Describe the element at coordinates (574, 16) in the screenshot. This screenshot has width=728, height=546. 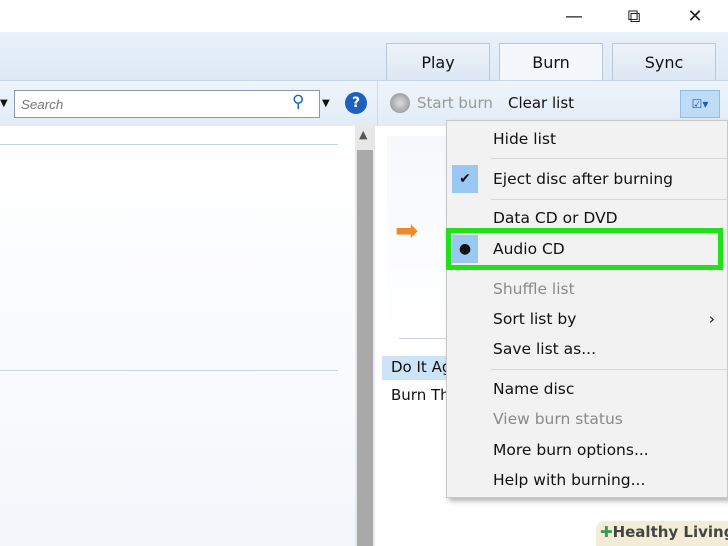
I see `minimize-button: —` at that location.